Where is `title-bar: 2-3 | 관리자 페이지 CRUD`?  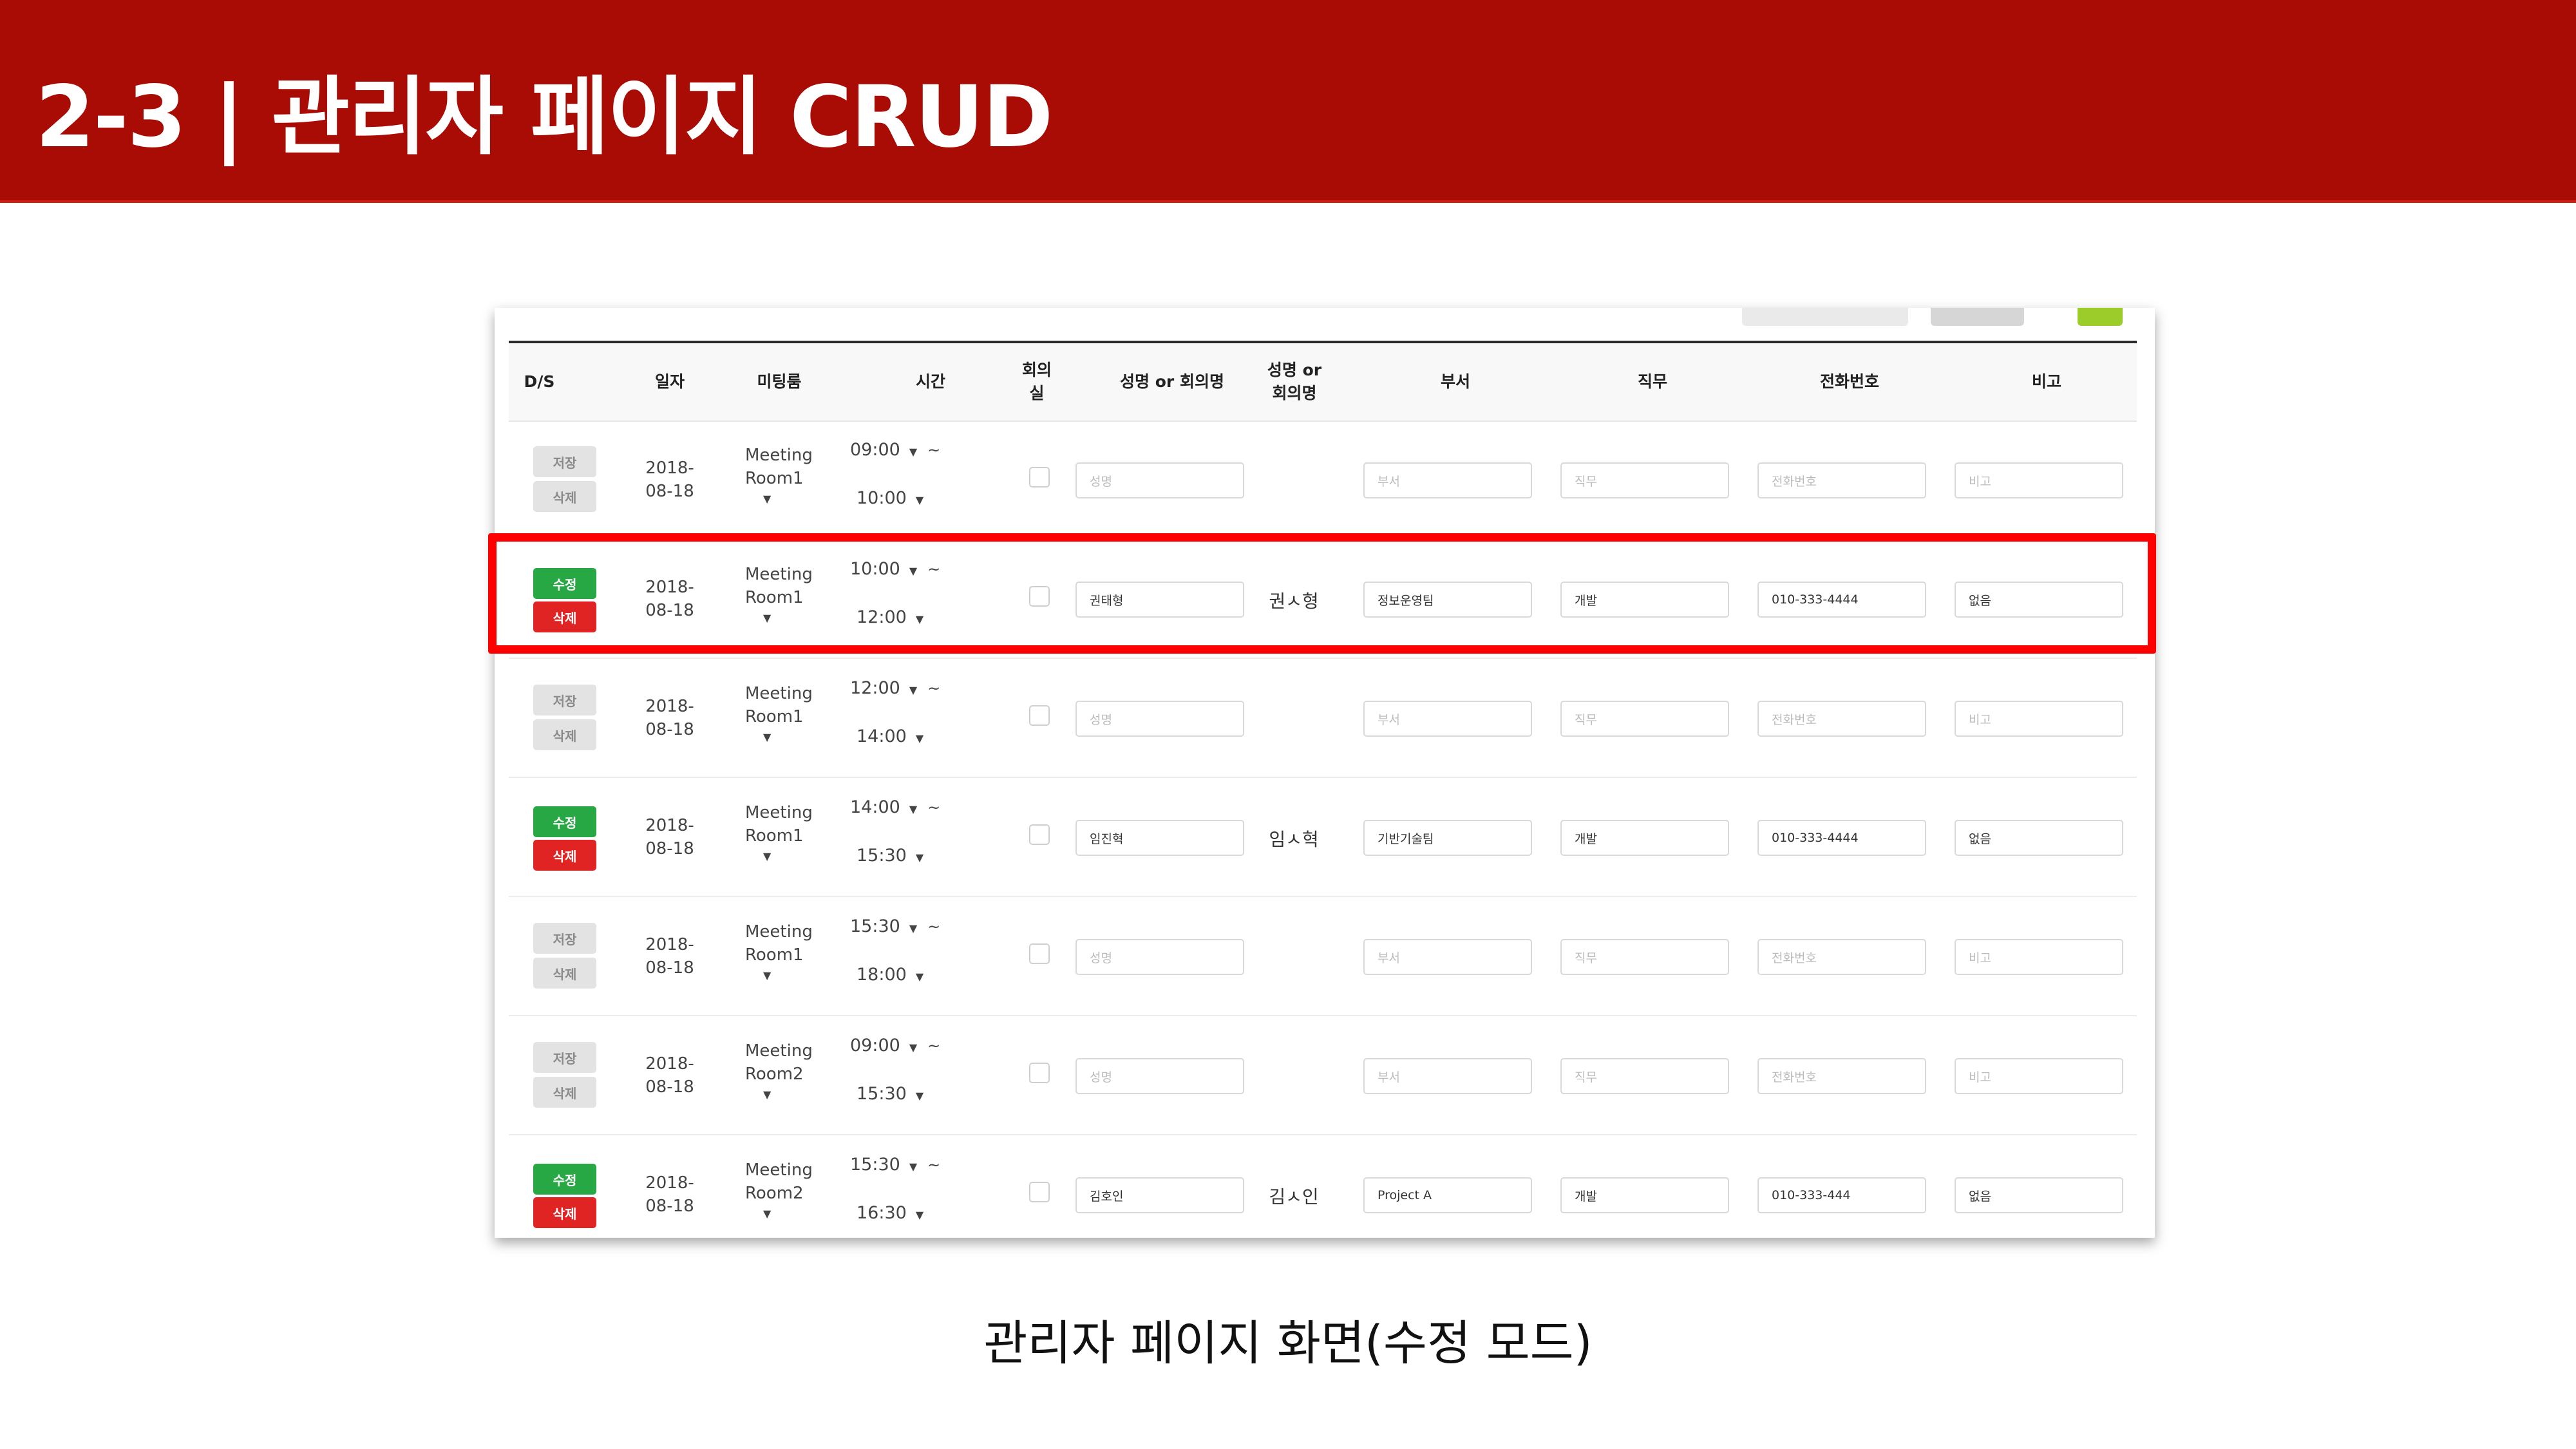 title-bar: 2-3 | 관리자 페이지 CRUD is located at coordinates (1288, 101).